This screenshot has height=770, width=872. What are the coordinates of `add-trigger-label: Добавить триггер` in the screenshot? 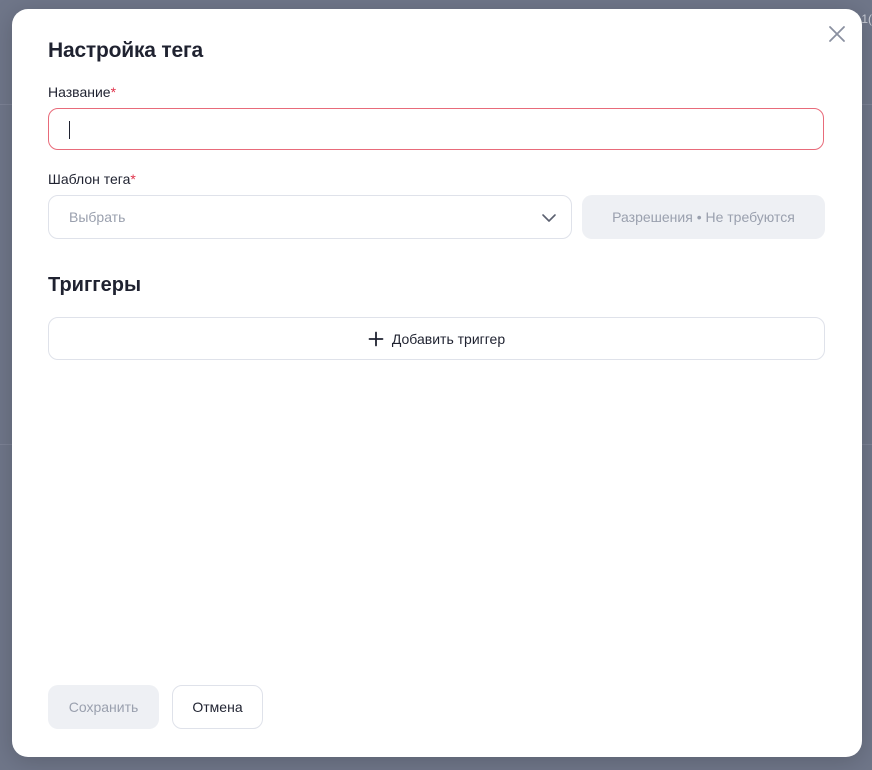 It's located at (448, 338).